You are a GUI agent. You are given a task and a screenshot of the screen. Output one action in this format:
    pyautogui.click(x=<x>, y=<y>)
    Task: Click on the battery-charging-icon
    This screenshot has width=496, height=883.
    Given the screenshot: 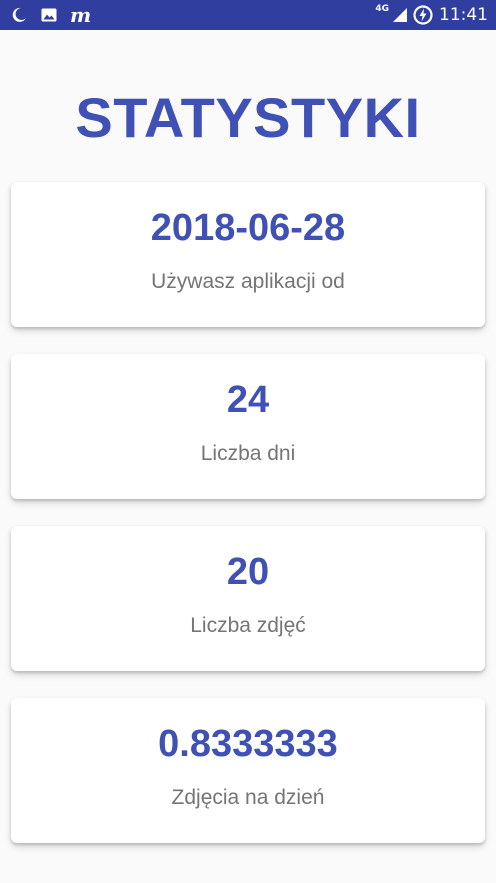 What is the action you would take?
    pyautogui.click(x=423, y=15)
    